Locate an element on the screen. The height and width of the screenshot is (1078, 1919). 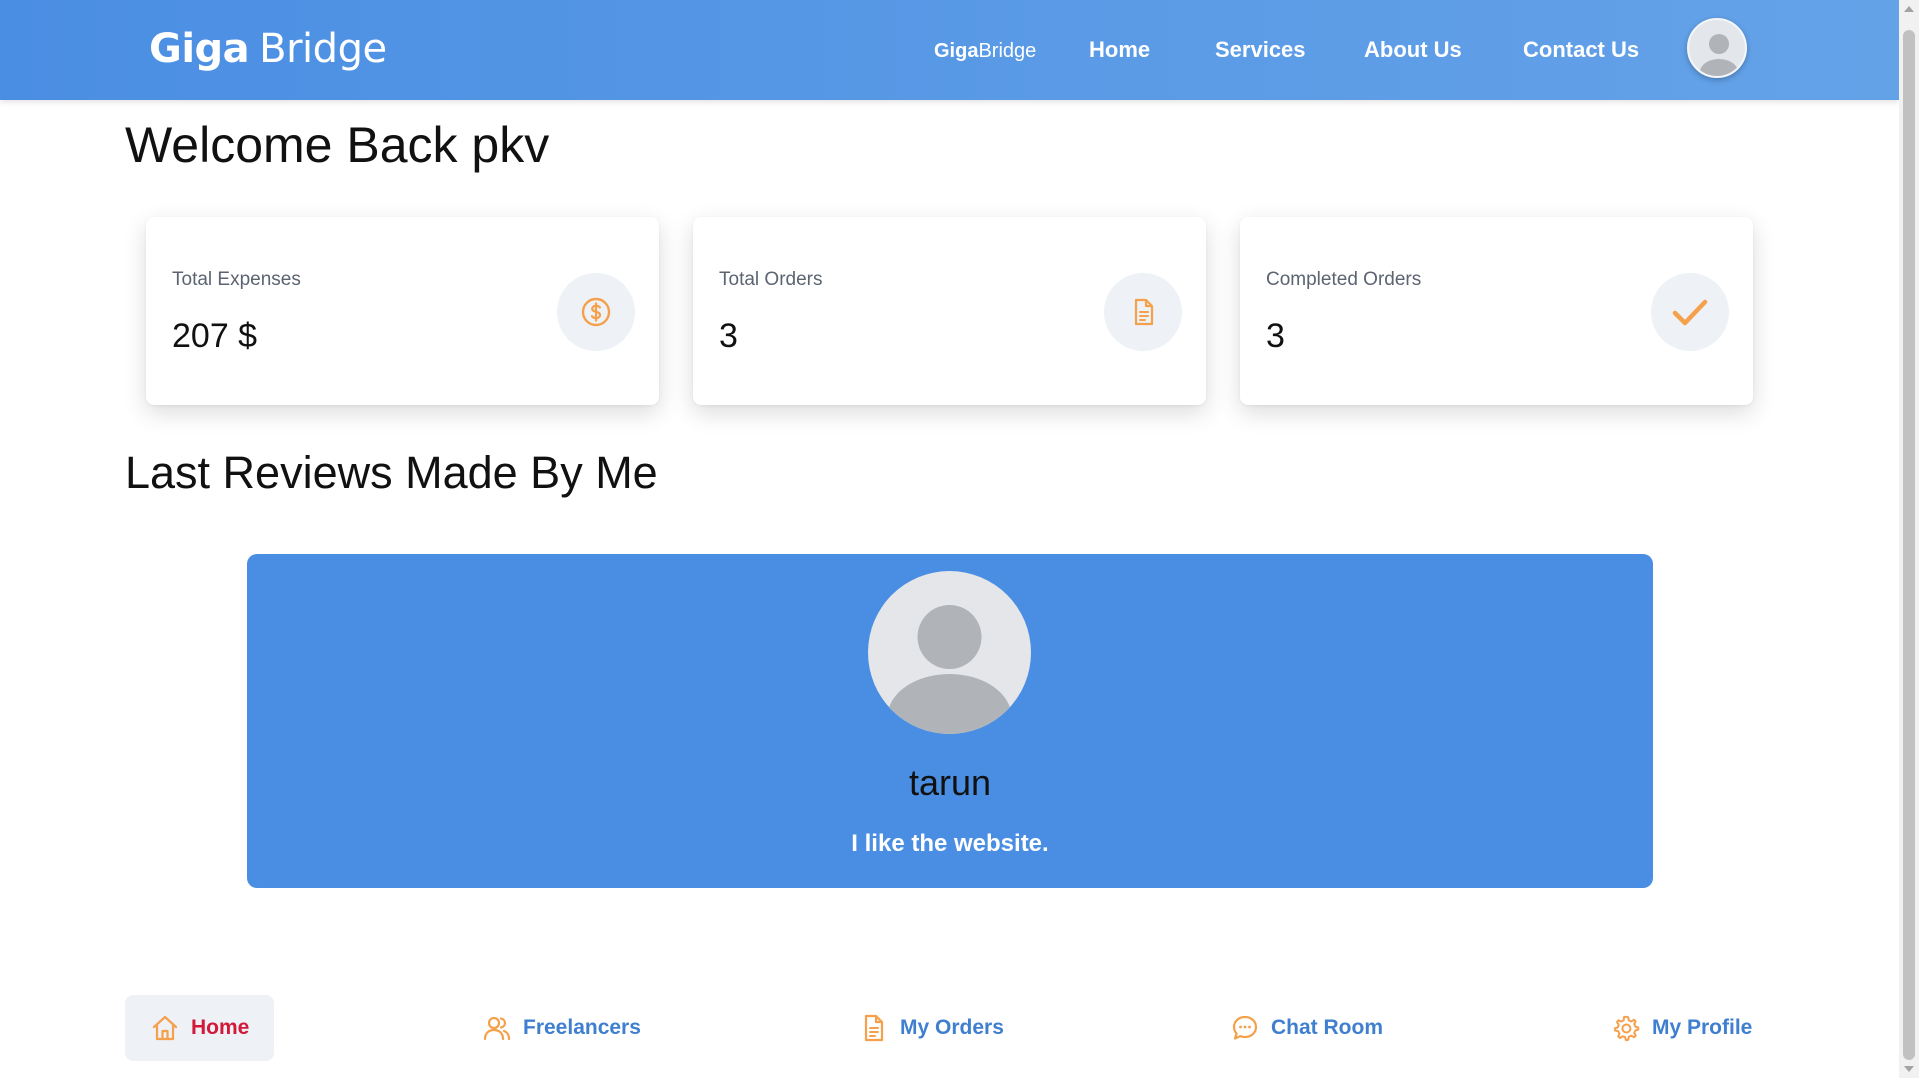
stat-card-total-expenses: Total Expenses 207 $ is located at coordinates (402, 311).